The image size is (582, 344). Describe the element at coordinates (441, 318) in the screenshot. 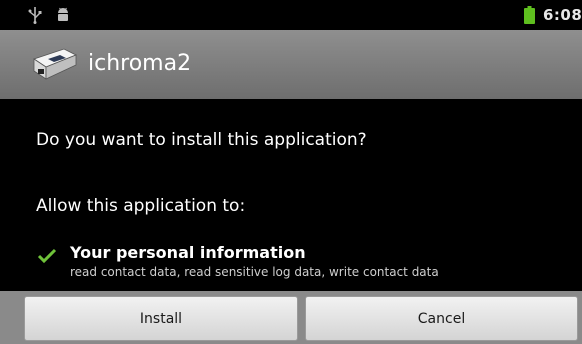

I see `cancel-button: Cancel` at that location.